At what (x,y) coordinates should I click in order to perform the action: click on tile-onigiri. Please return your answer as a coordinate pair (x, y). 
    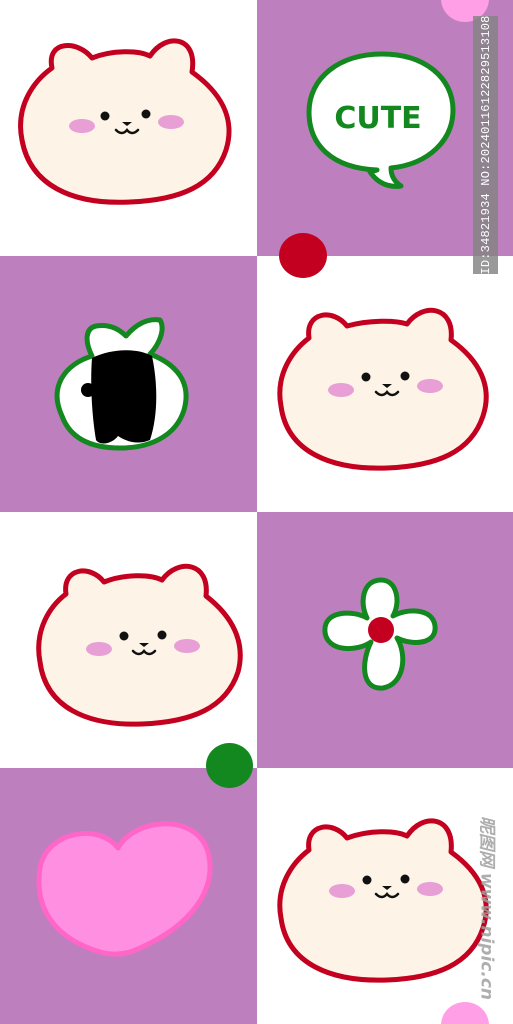
    Looking at the image, I should click on (128, 384).